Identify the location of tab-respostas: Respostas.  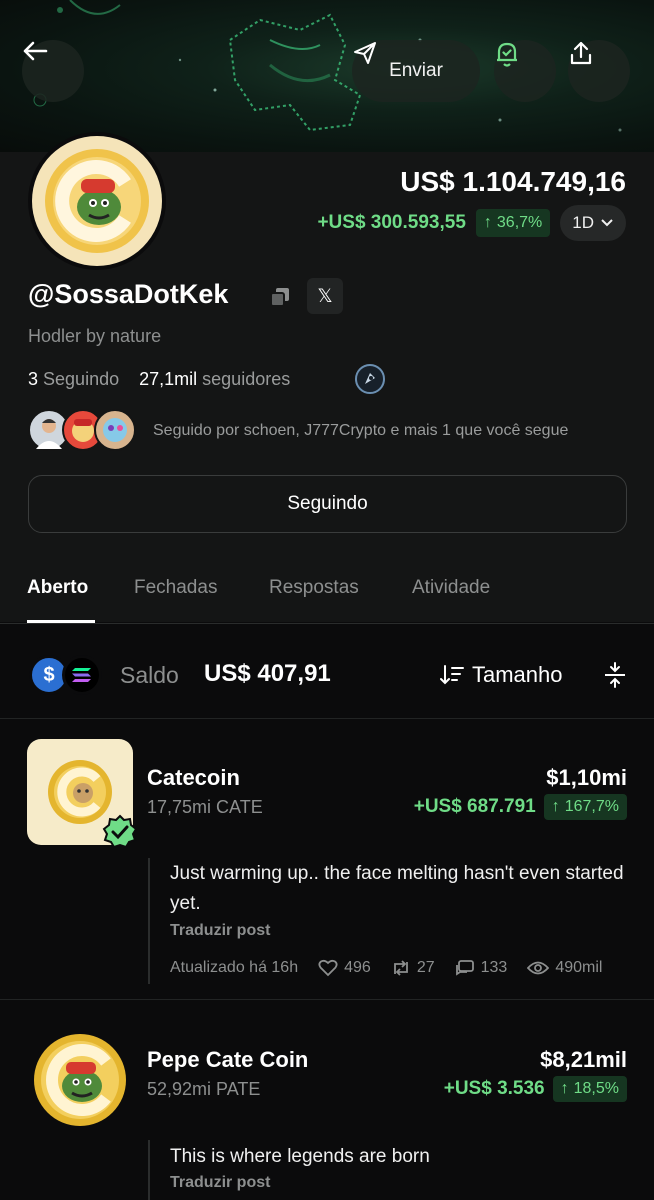
(314, 588).